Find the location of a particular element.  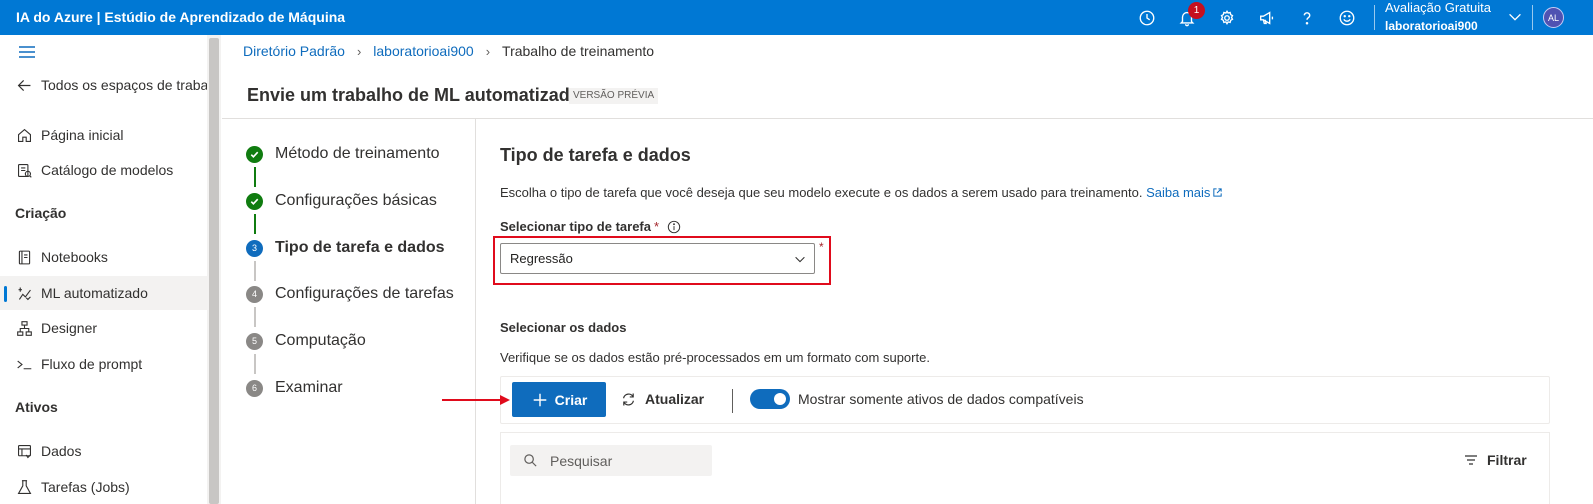

create-button: Criar is located at coordinates (559, 399).